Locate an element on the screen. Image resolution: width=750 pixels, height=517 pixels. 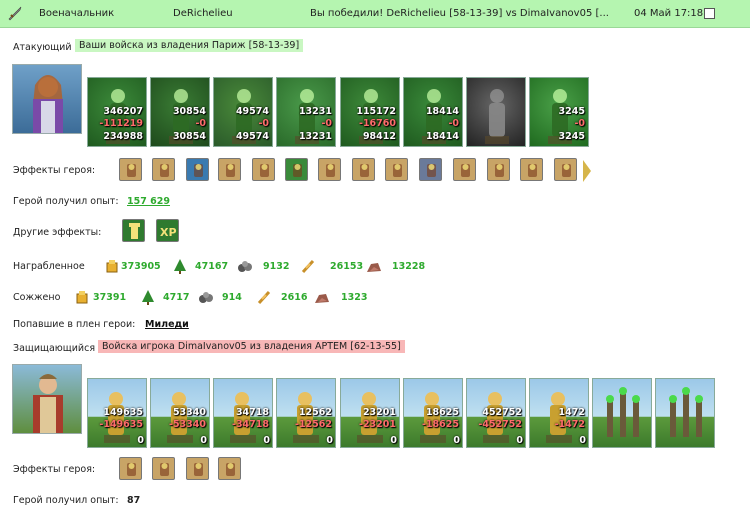
spell-icon is located at coordinates (363, 169).